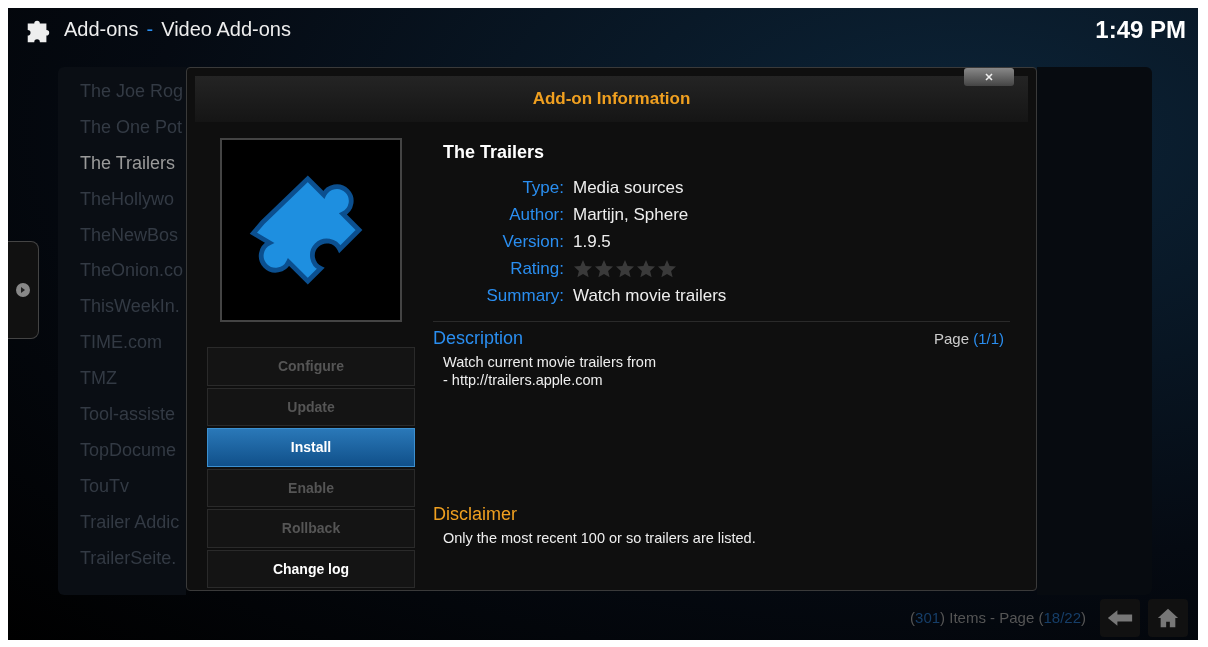 The image size is (1208, 647). Describe the element at coordinates (226, 29) in the screenshot. I see `page-title: Video Add-ons` at that location.